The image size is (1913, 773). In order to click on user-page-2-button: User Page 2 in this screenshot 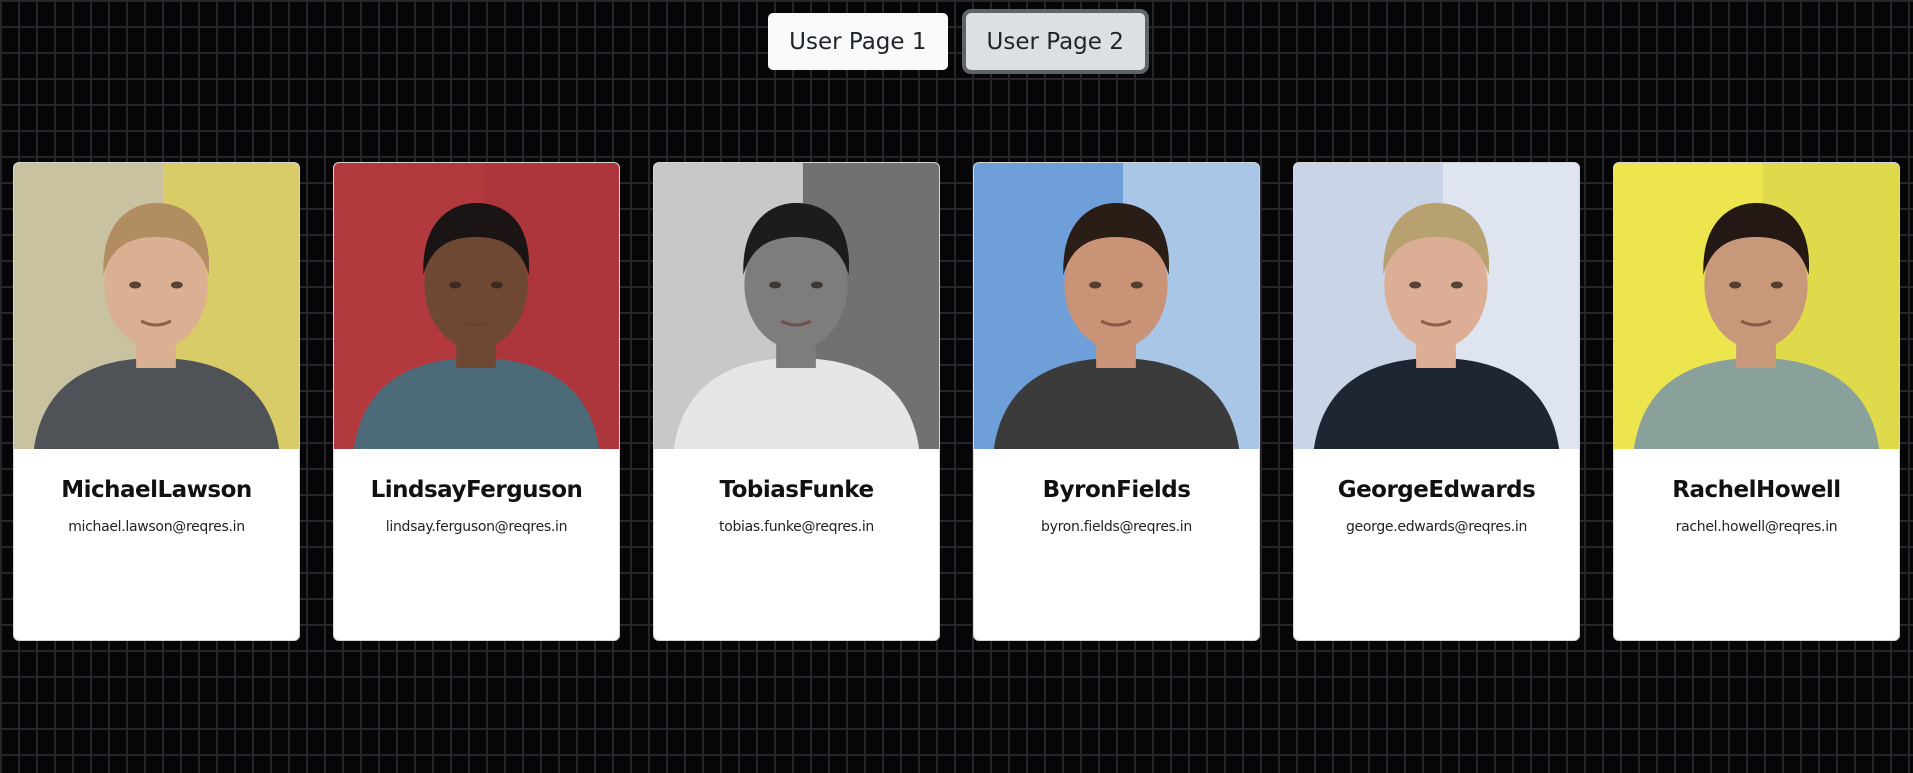, I will do `click(1055, 41)`.